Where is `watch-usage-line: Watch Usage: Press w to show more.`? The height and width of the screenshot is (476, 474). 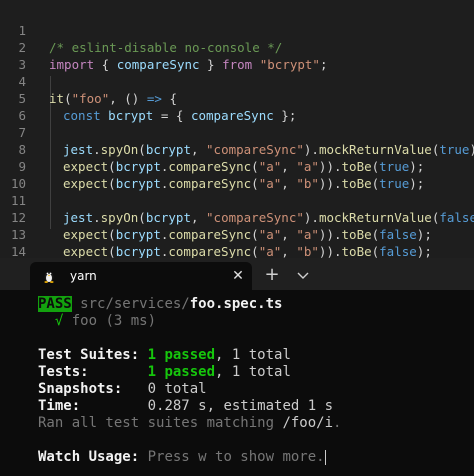
watch-usage-line: Watch Usage: Press w to show more. is located at coordinates (182, 457).